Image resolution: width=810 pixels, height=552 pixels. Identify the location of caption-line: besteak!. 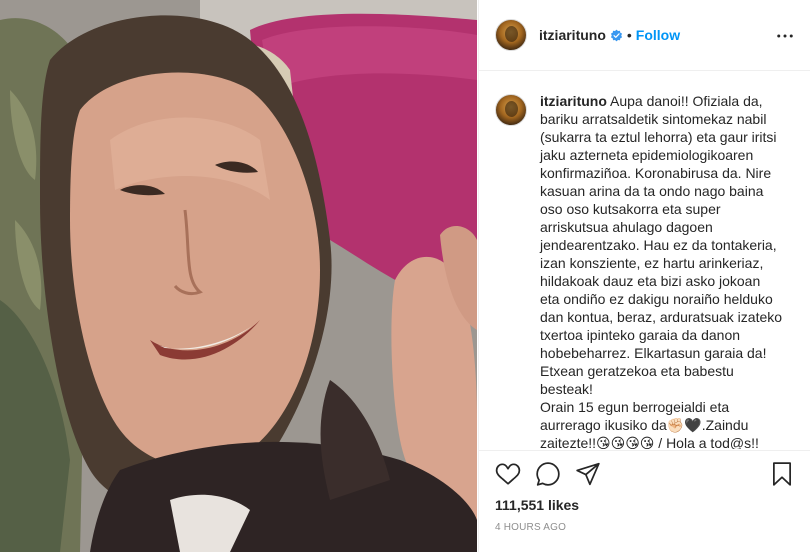
(566, 389).